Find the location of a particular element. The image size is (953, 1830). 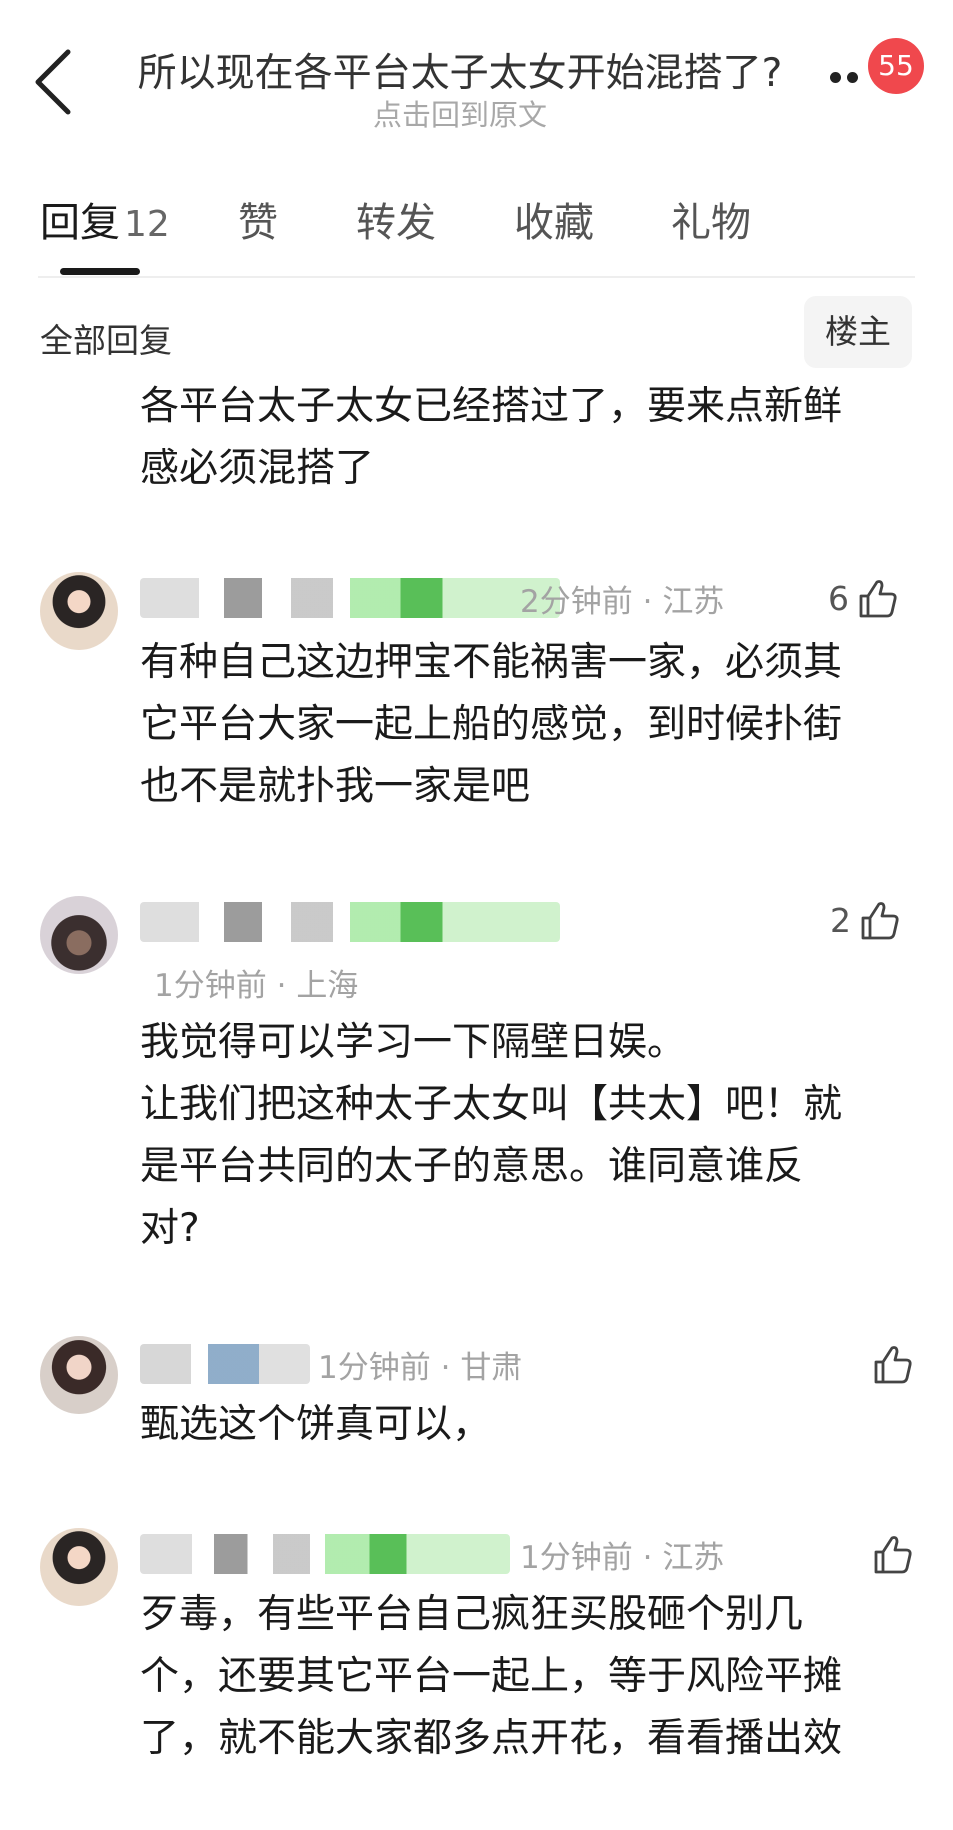

tab-favorites: 收藏 is located at coordinates (554, 219).